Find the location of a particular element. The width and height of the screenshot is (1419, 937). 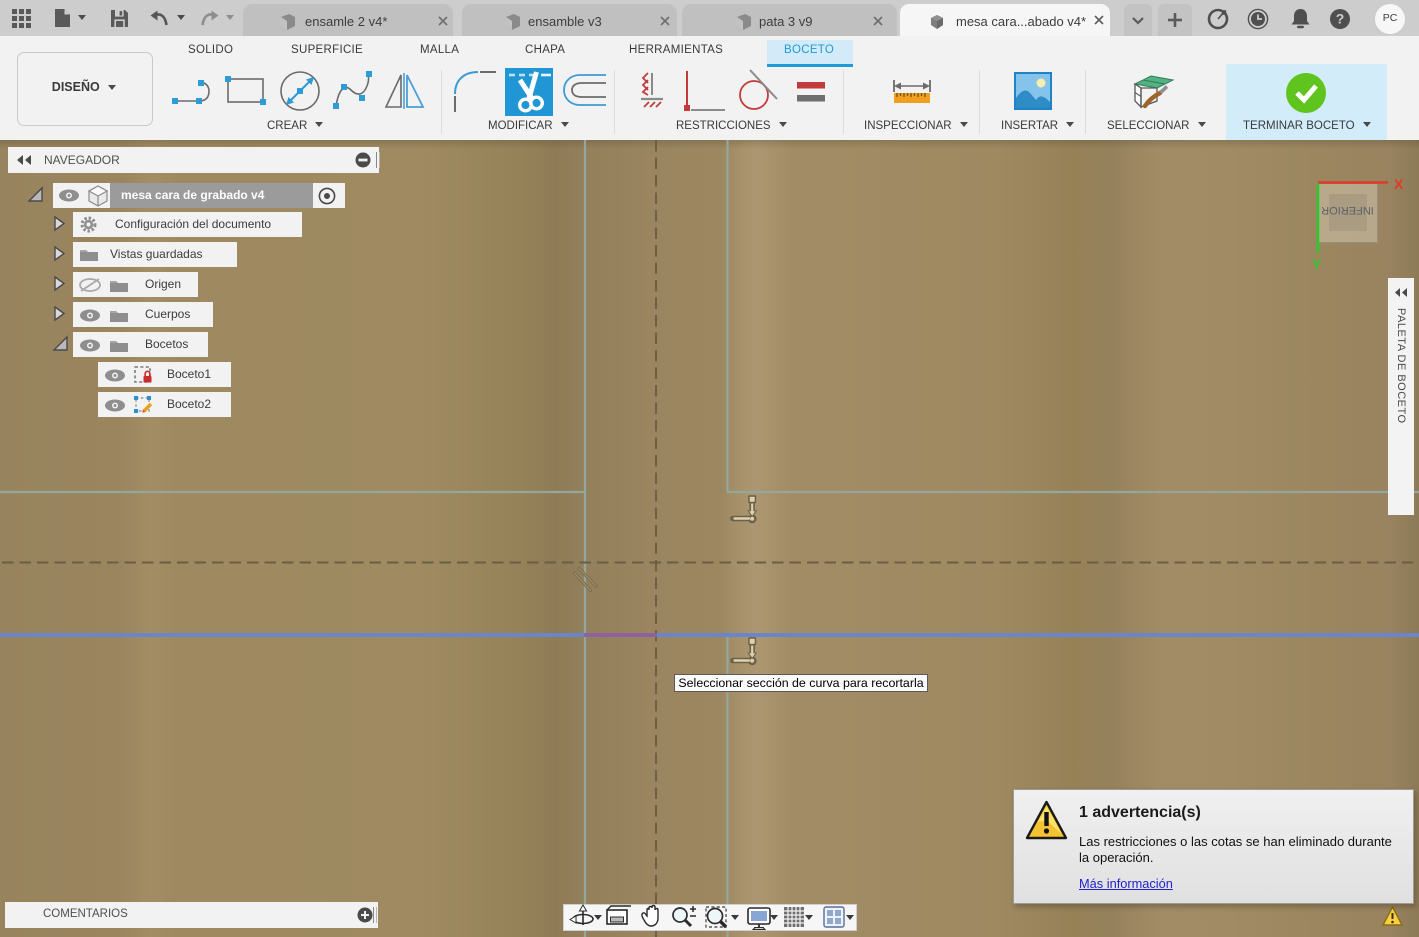

svg-text: X is located at coordinates (1399, 184).